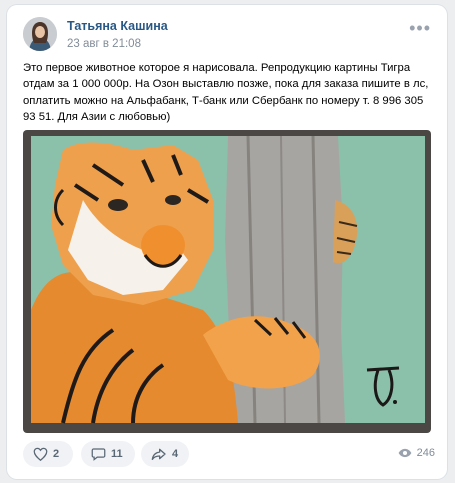 This screenshot has height=483, width=455. What do you see at coordinates (104, 44) in the screenshot?
I see `post-date: 23 авг в 21:08` at bounding box center [104, 44].